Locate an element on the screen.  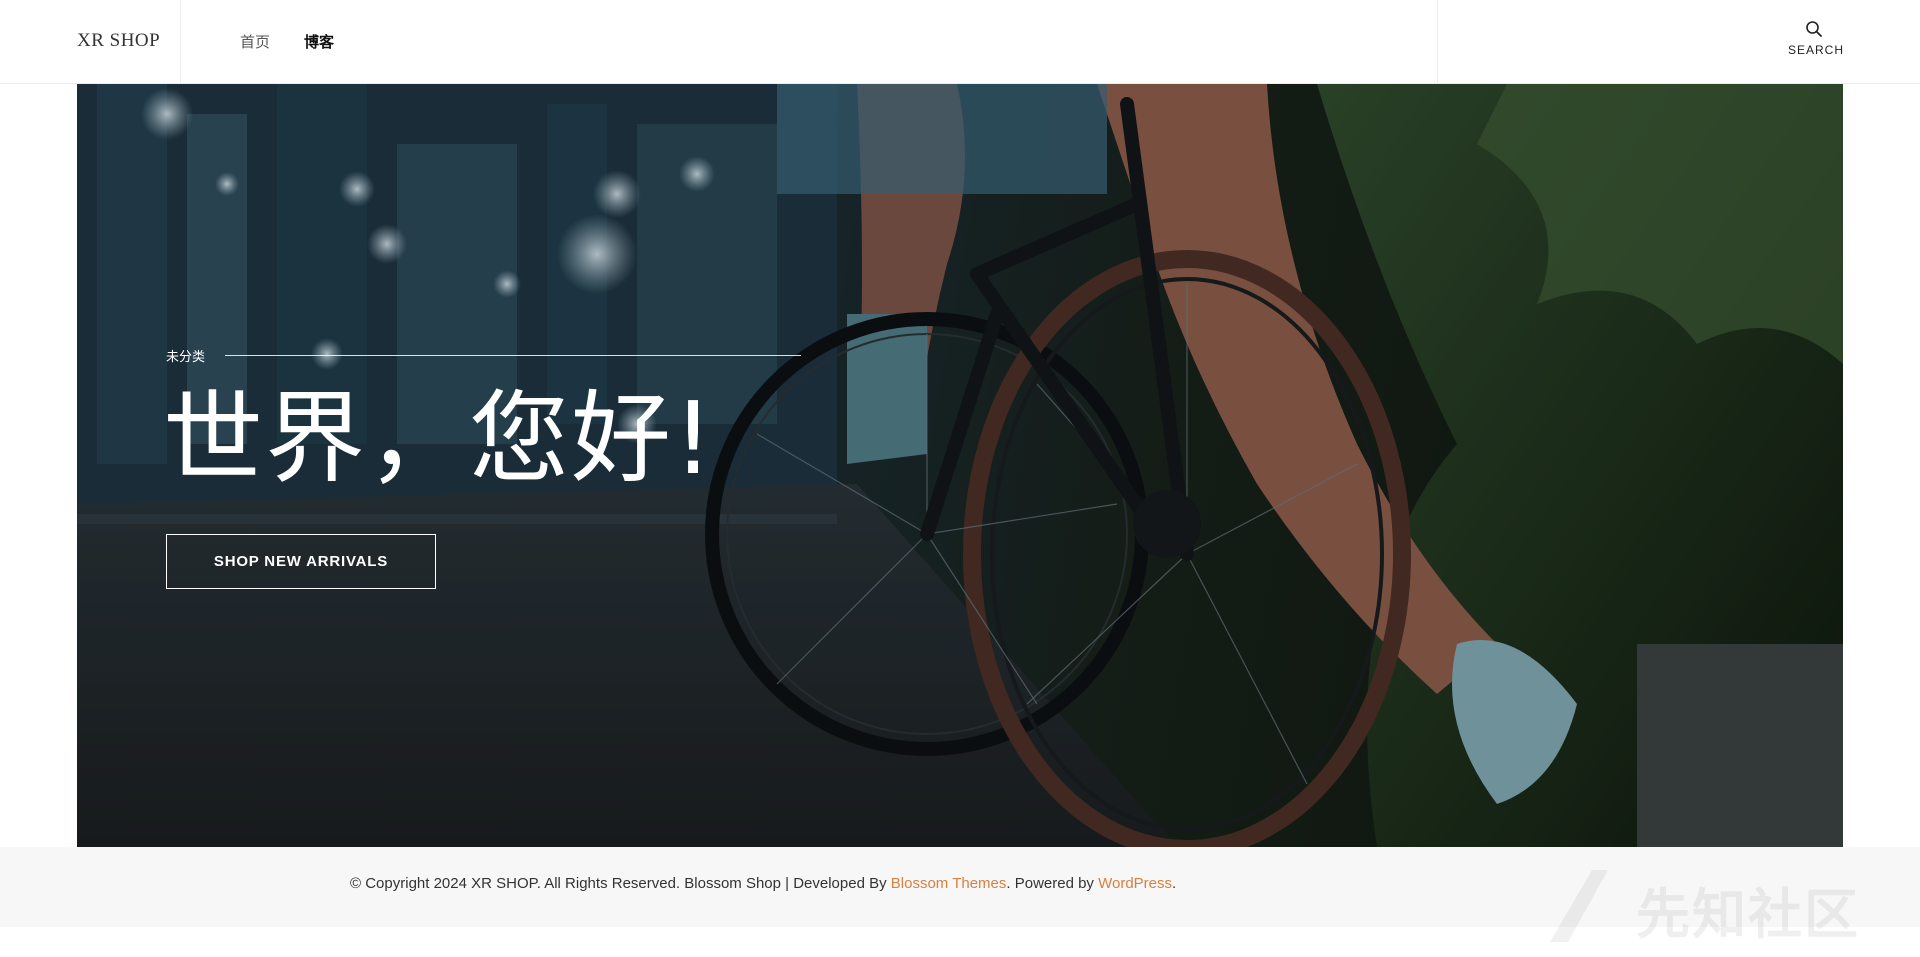
shop-new-arrivals-button: SHOP NEW ARRIVALS is located at coordinates (301, 561).